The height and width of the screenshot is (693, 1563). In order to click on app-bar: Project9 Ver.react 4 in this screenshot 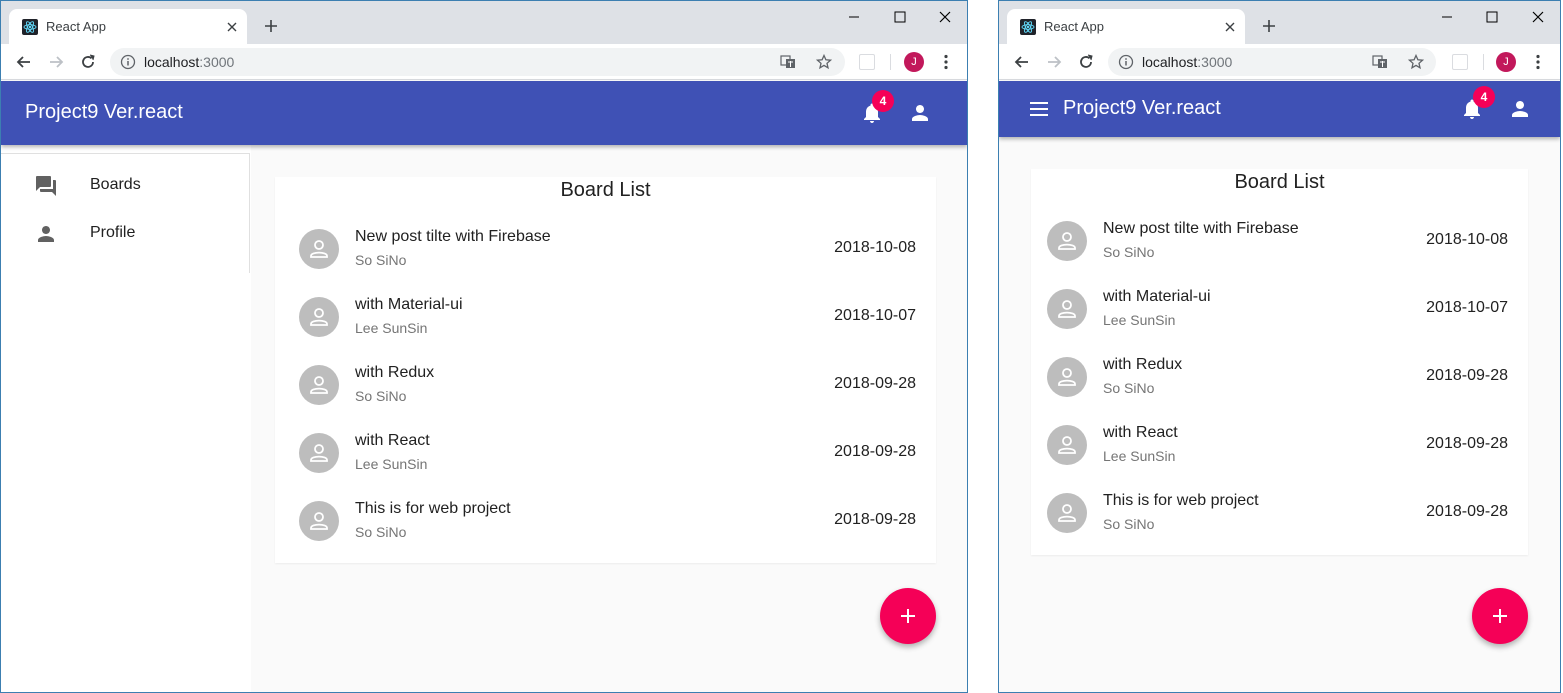, I will do `click(484, 113)`.